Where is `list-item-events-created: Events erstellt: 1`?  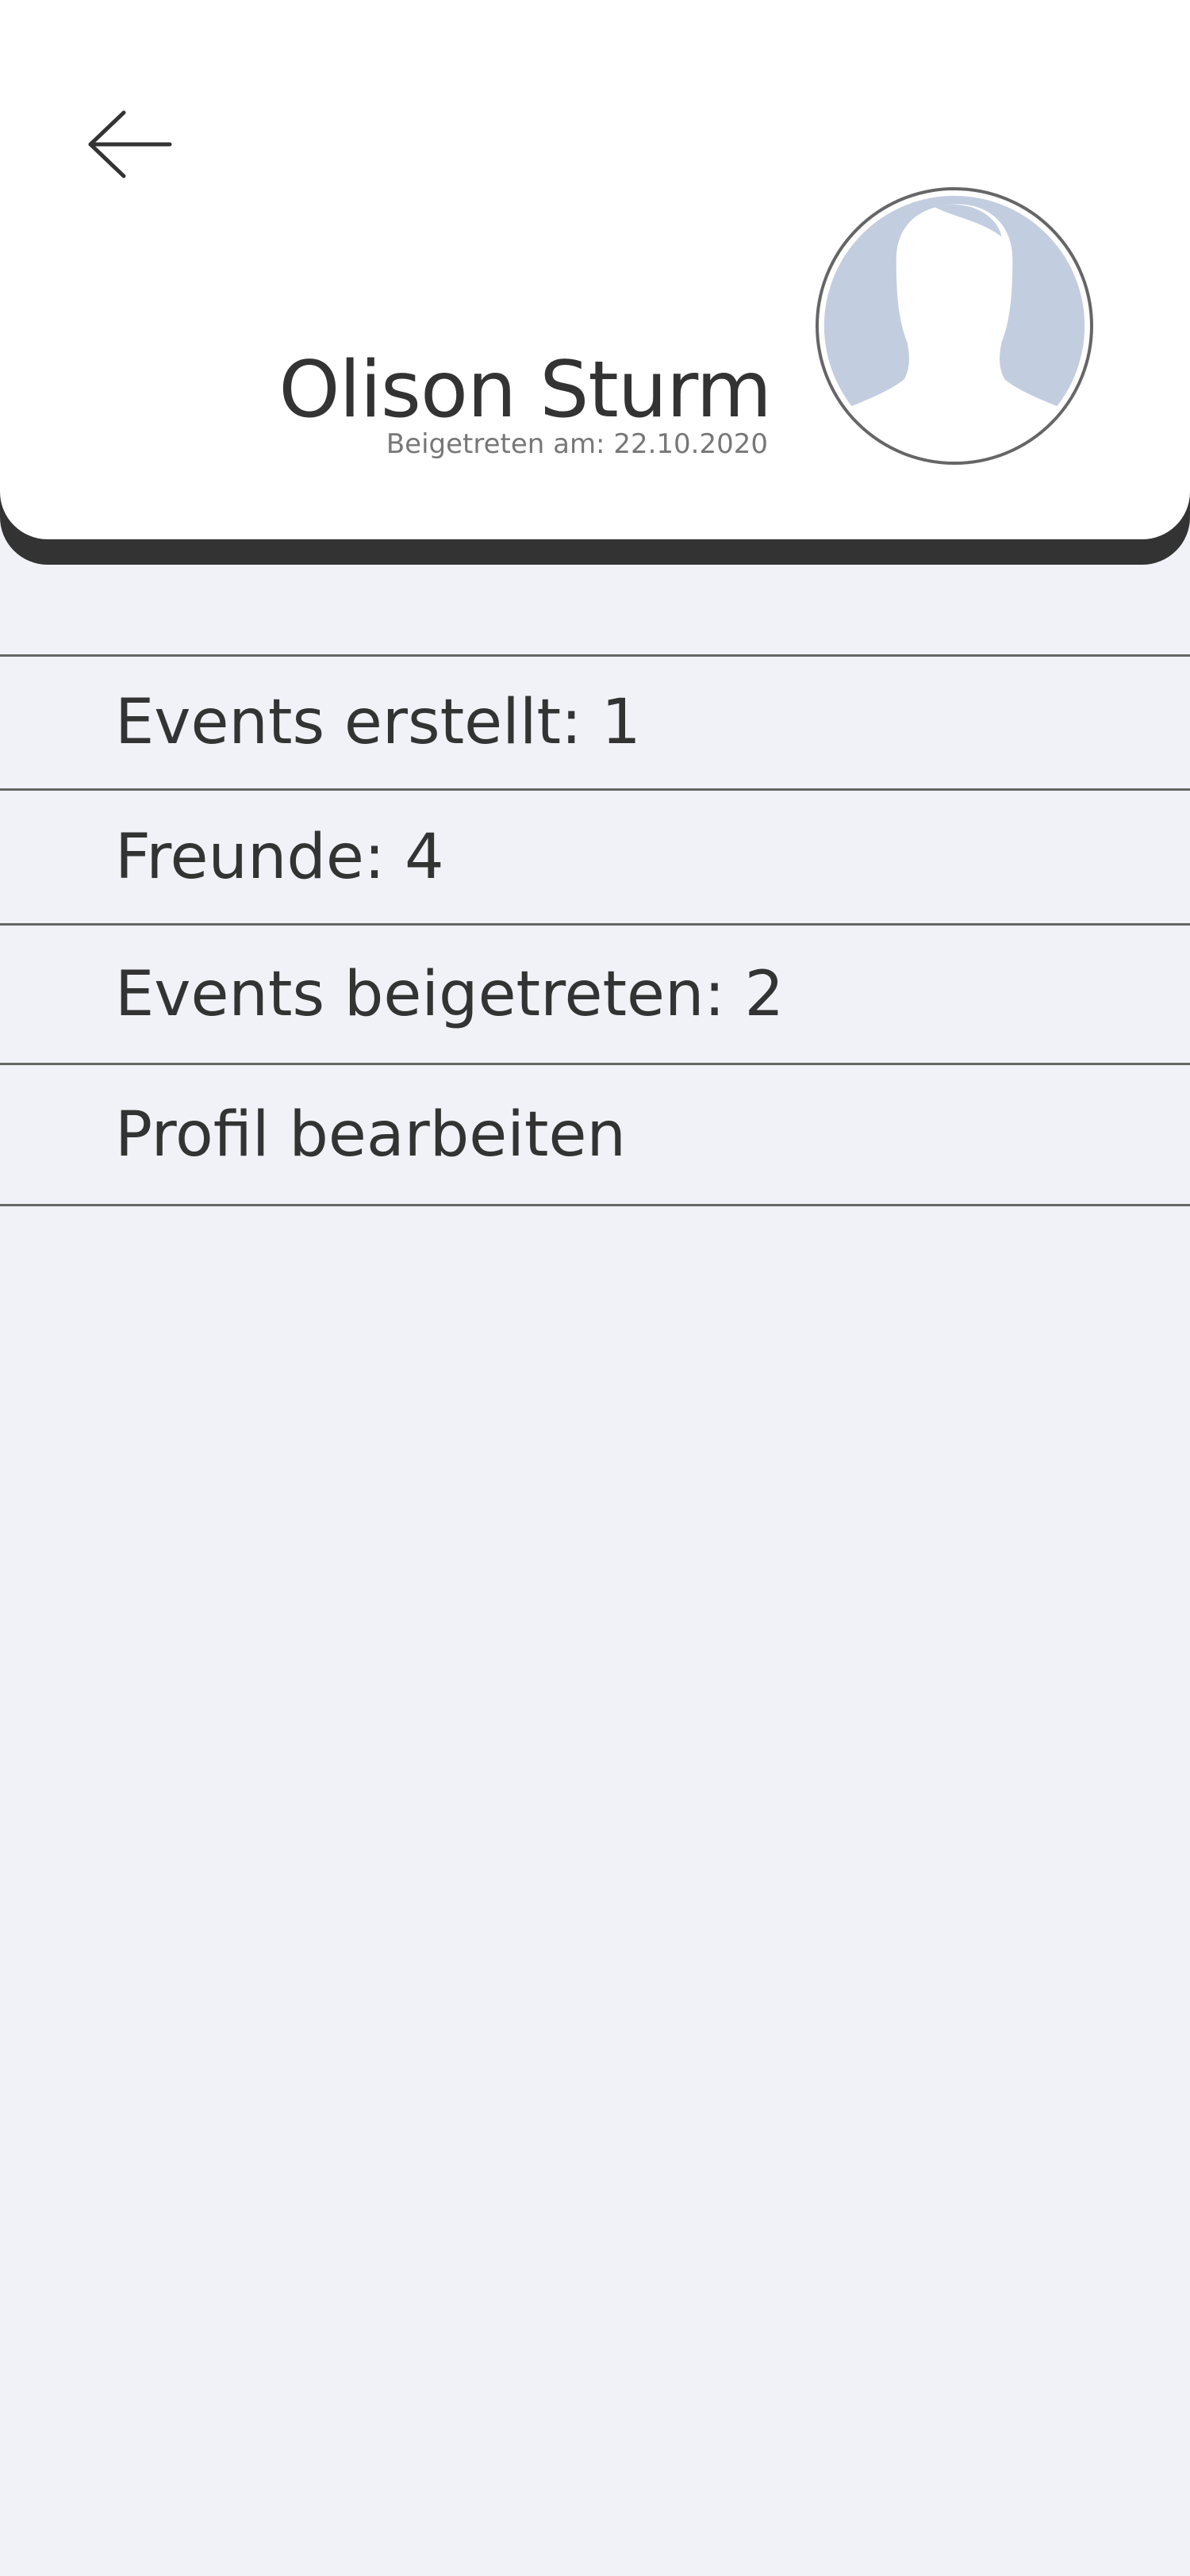
list-item-events-created: Events erstellt: 1 is located at coordinates (595, 724).